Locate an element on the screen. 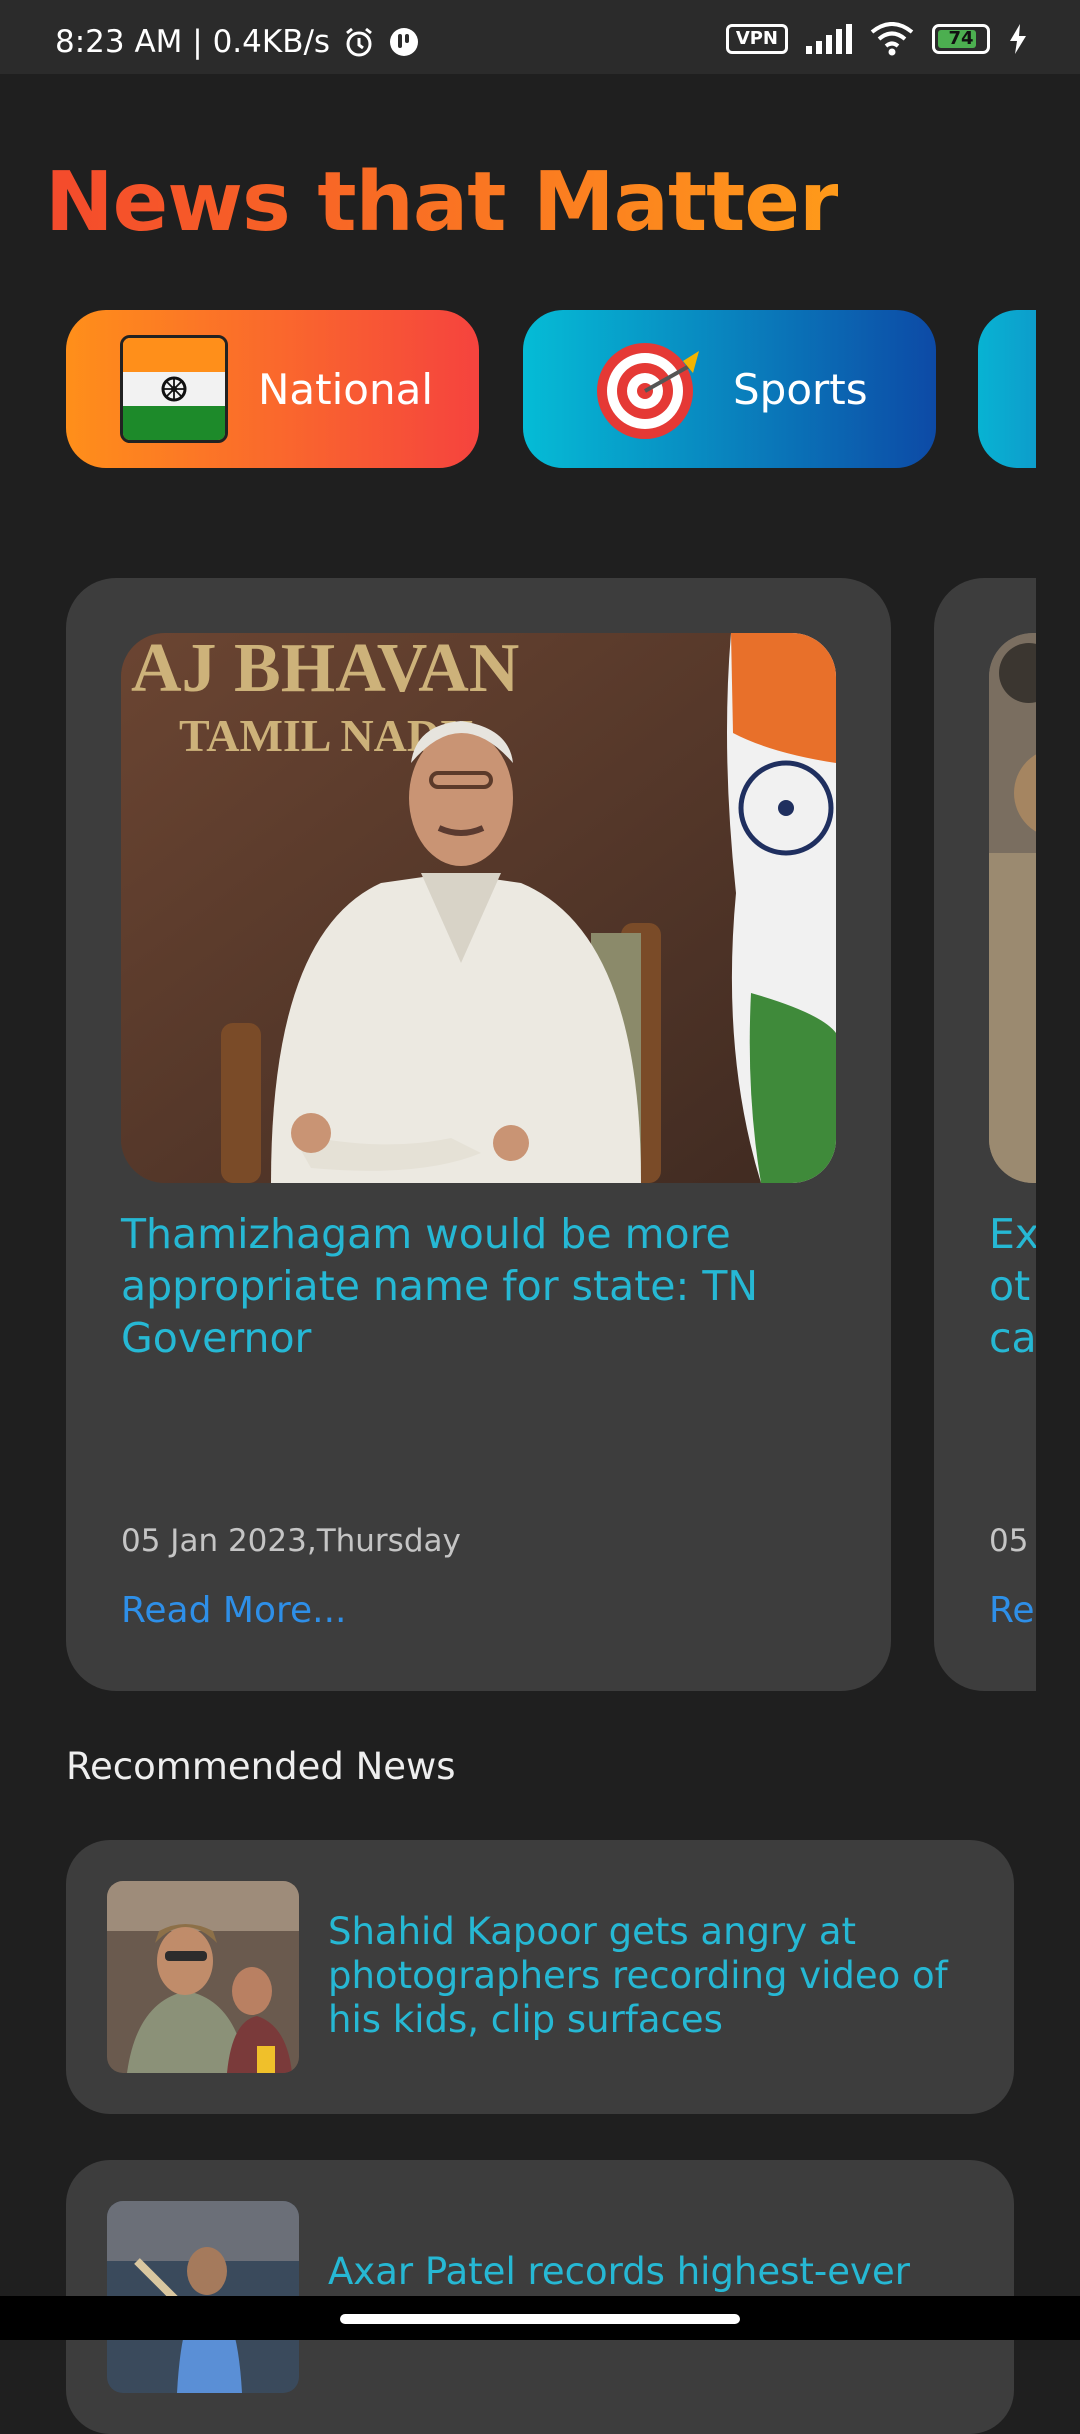 The height and width of the screenshot is (2434, 1080). next-news-image is located at coordinates (1012, 908).